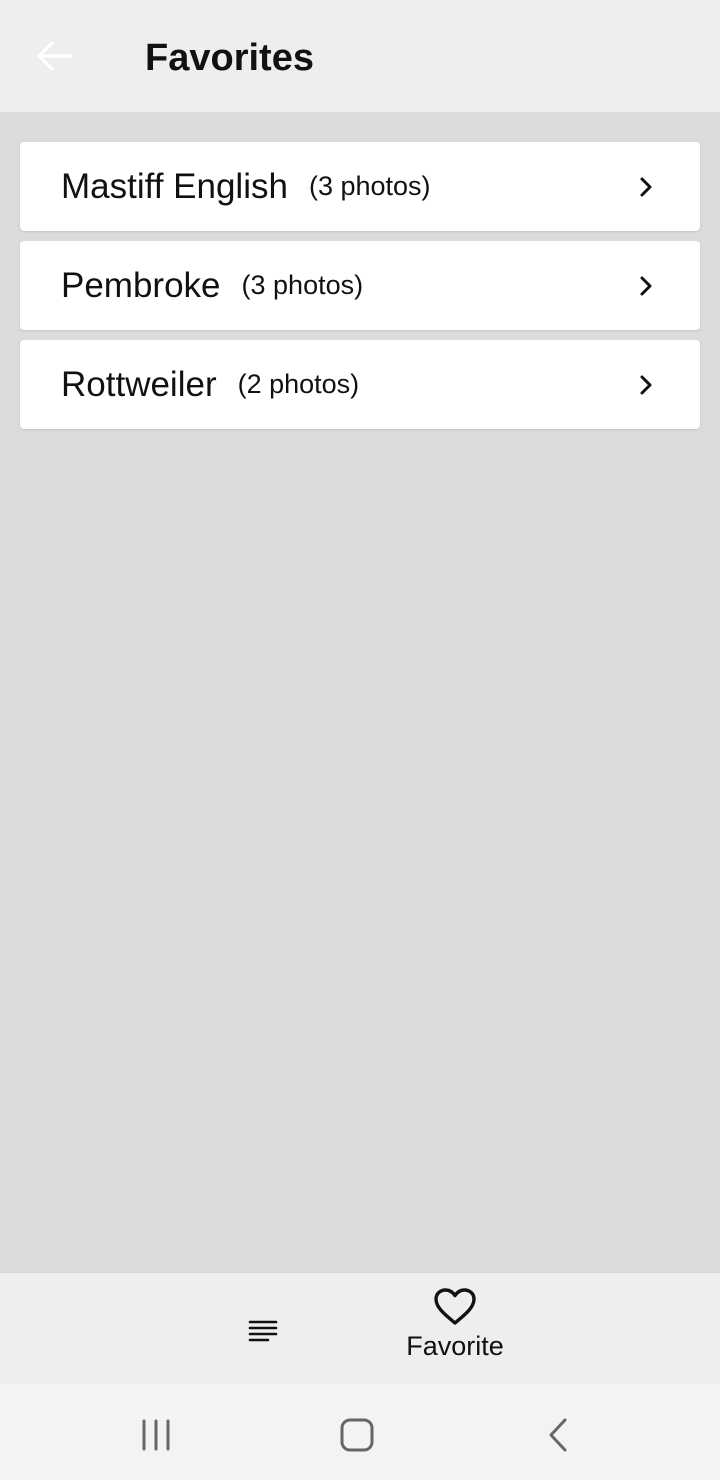 Image resolution: width=720 pixels, height=1480 pixels. I want to click on arrow-left-icon, so click(54, 56).